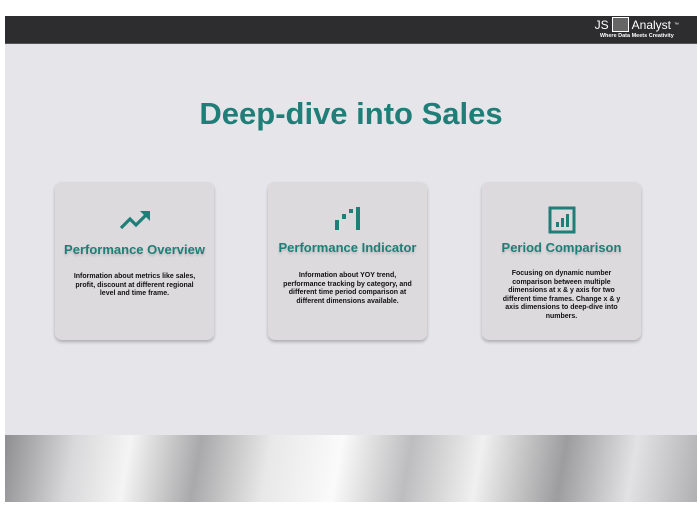  Describe the element at coordinates (351, 30) in the screenshot. I see `top-bar: JS Analyst ™ Where Data Meets Creativity` at that location.